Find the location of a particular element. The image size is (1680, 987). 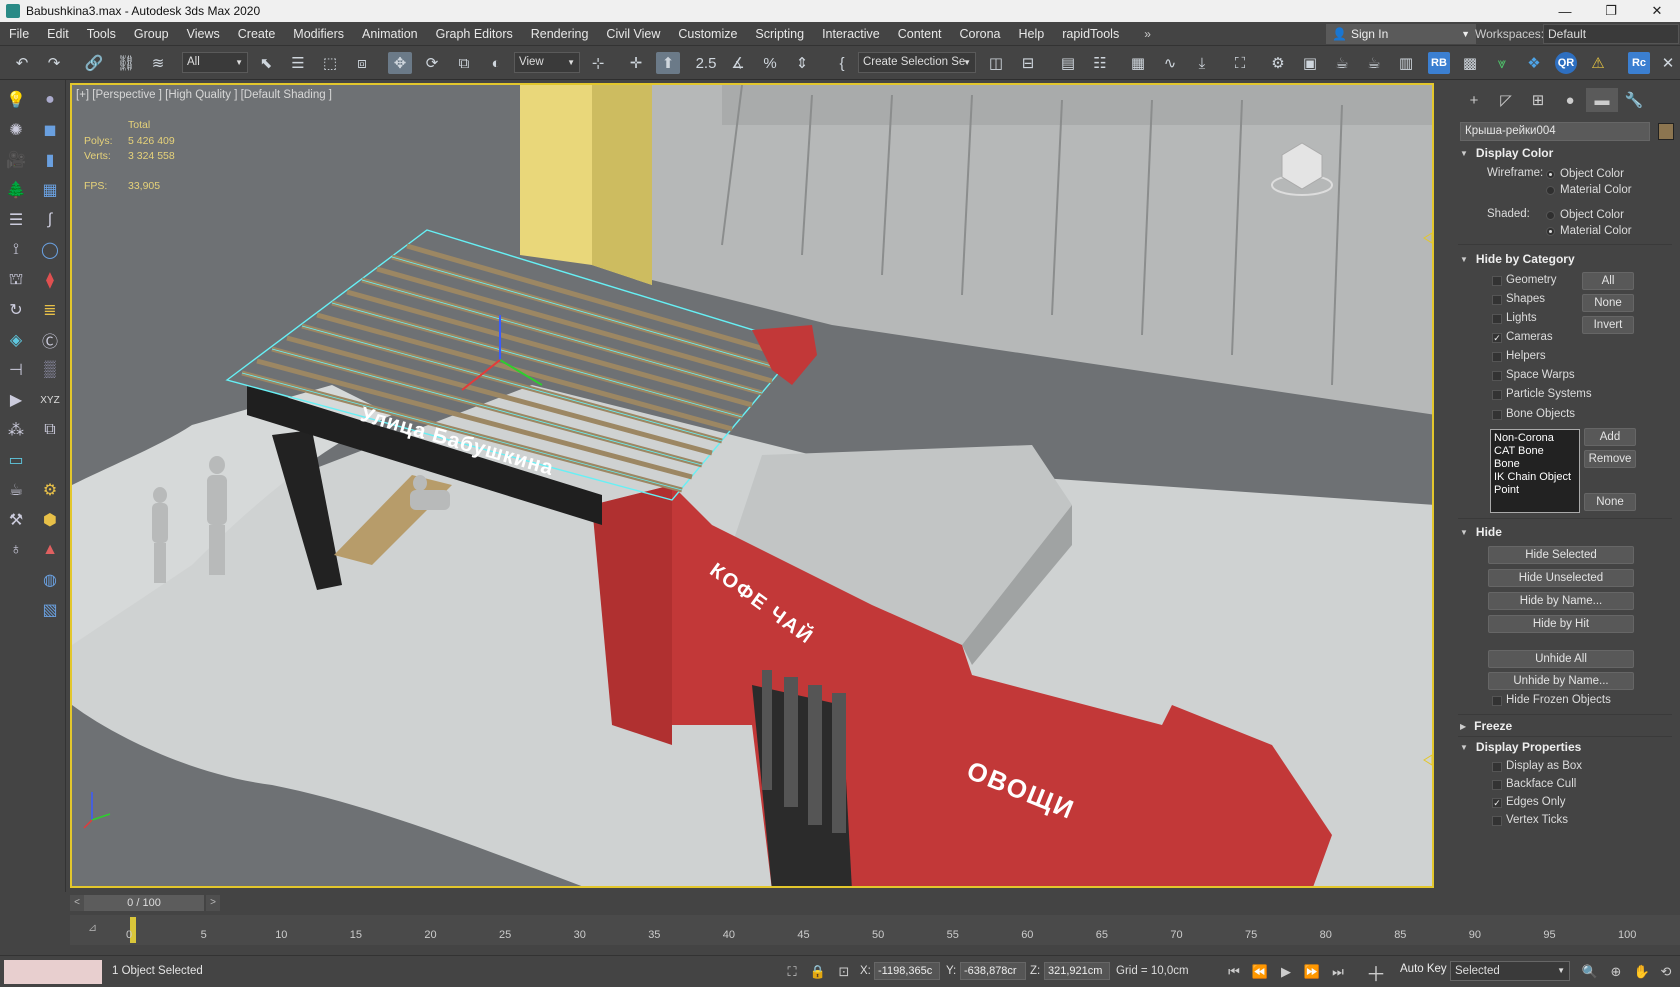

minimize-icon: — is located at coordinates (1565, 11).